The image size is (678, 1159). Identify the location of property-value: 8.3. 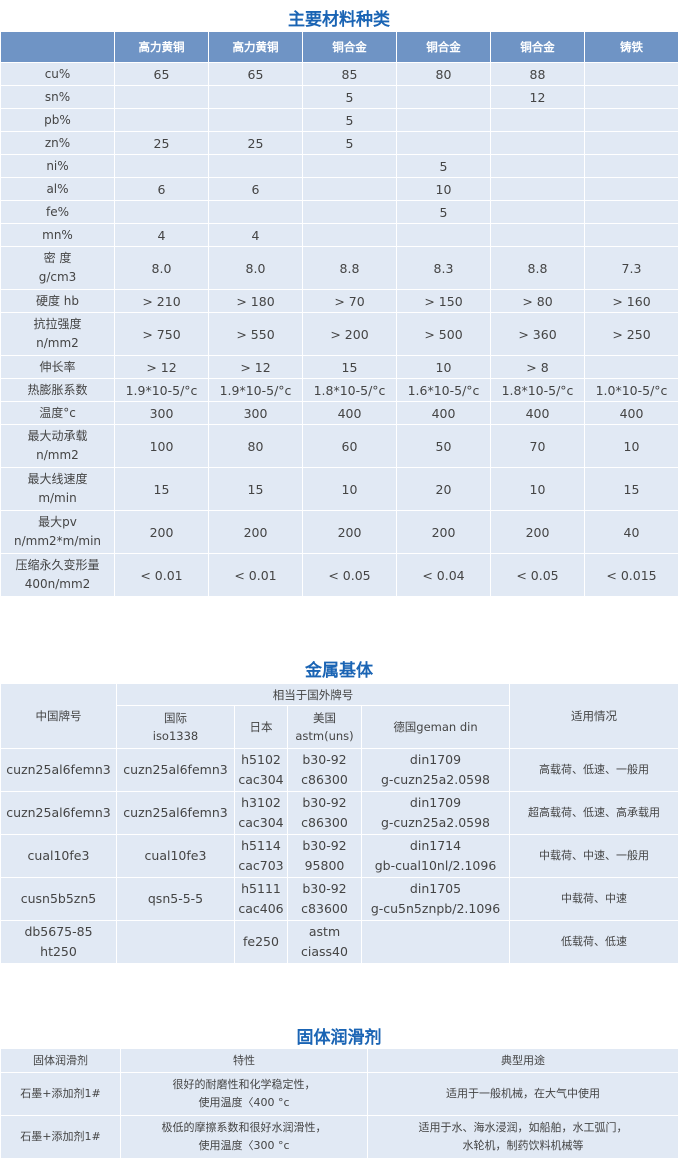
(444, 268).